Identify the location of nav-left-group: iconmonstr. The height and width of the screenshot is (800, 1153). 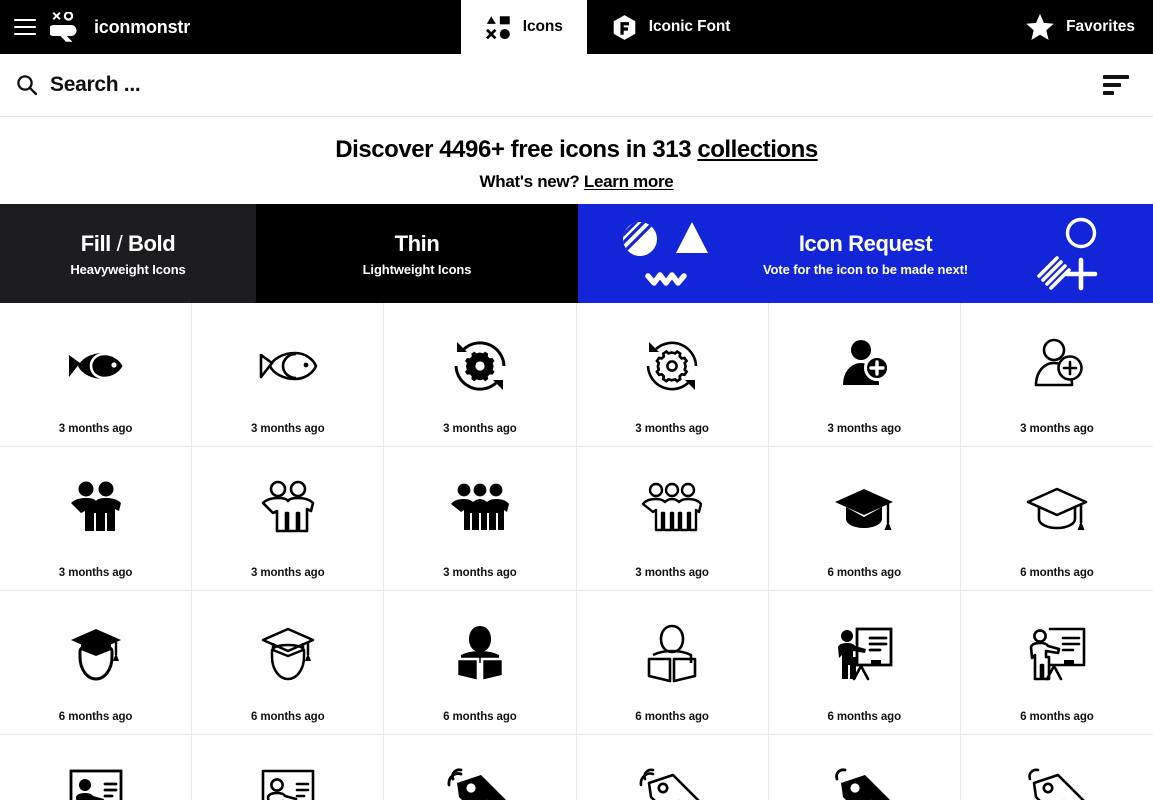
(95, 27).